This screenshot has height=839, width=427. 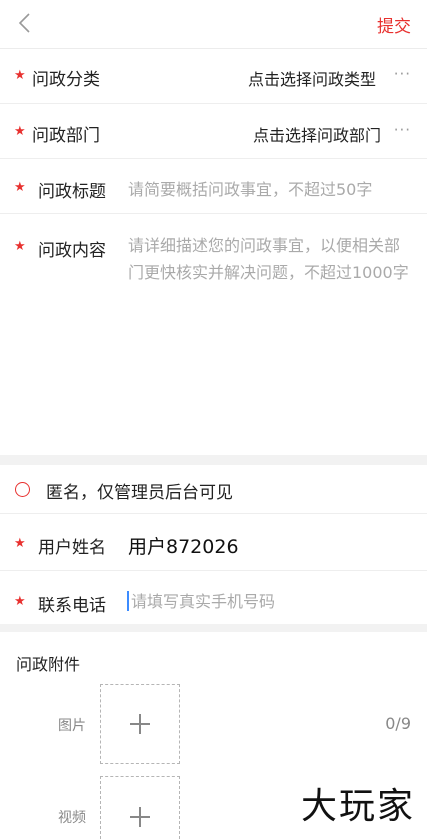 I want to click on category-row: ★ 问政分类 点击选择问政类型 ···, so click(x=213, y=76).